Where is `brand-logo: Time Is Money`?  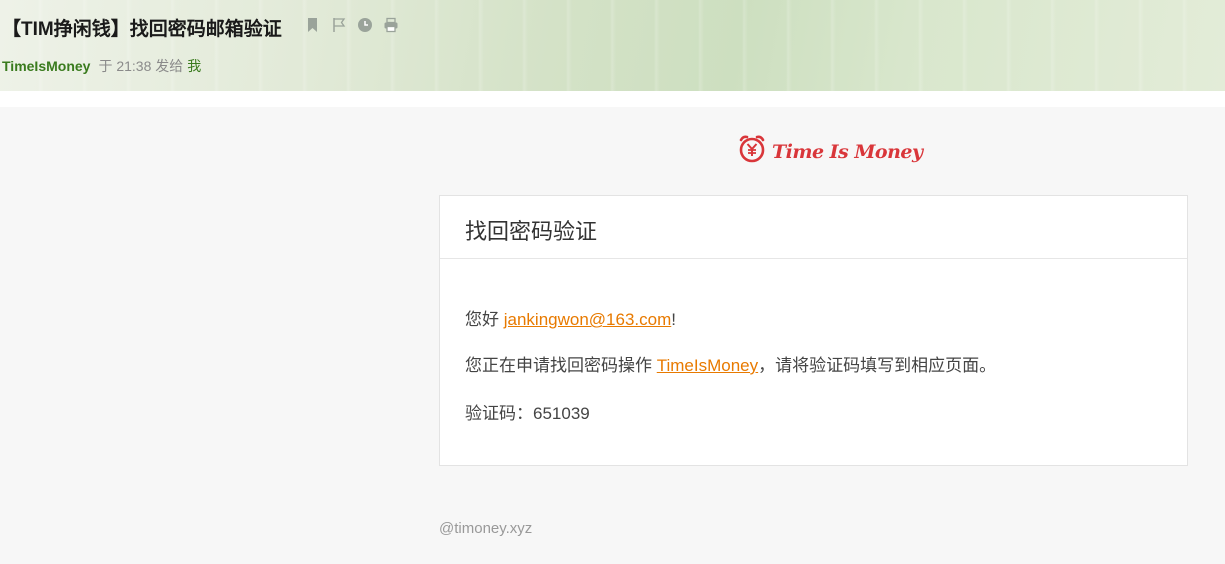
brand-logo: Time Is Money is located at coordinates (829, 151).